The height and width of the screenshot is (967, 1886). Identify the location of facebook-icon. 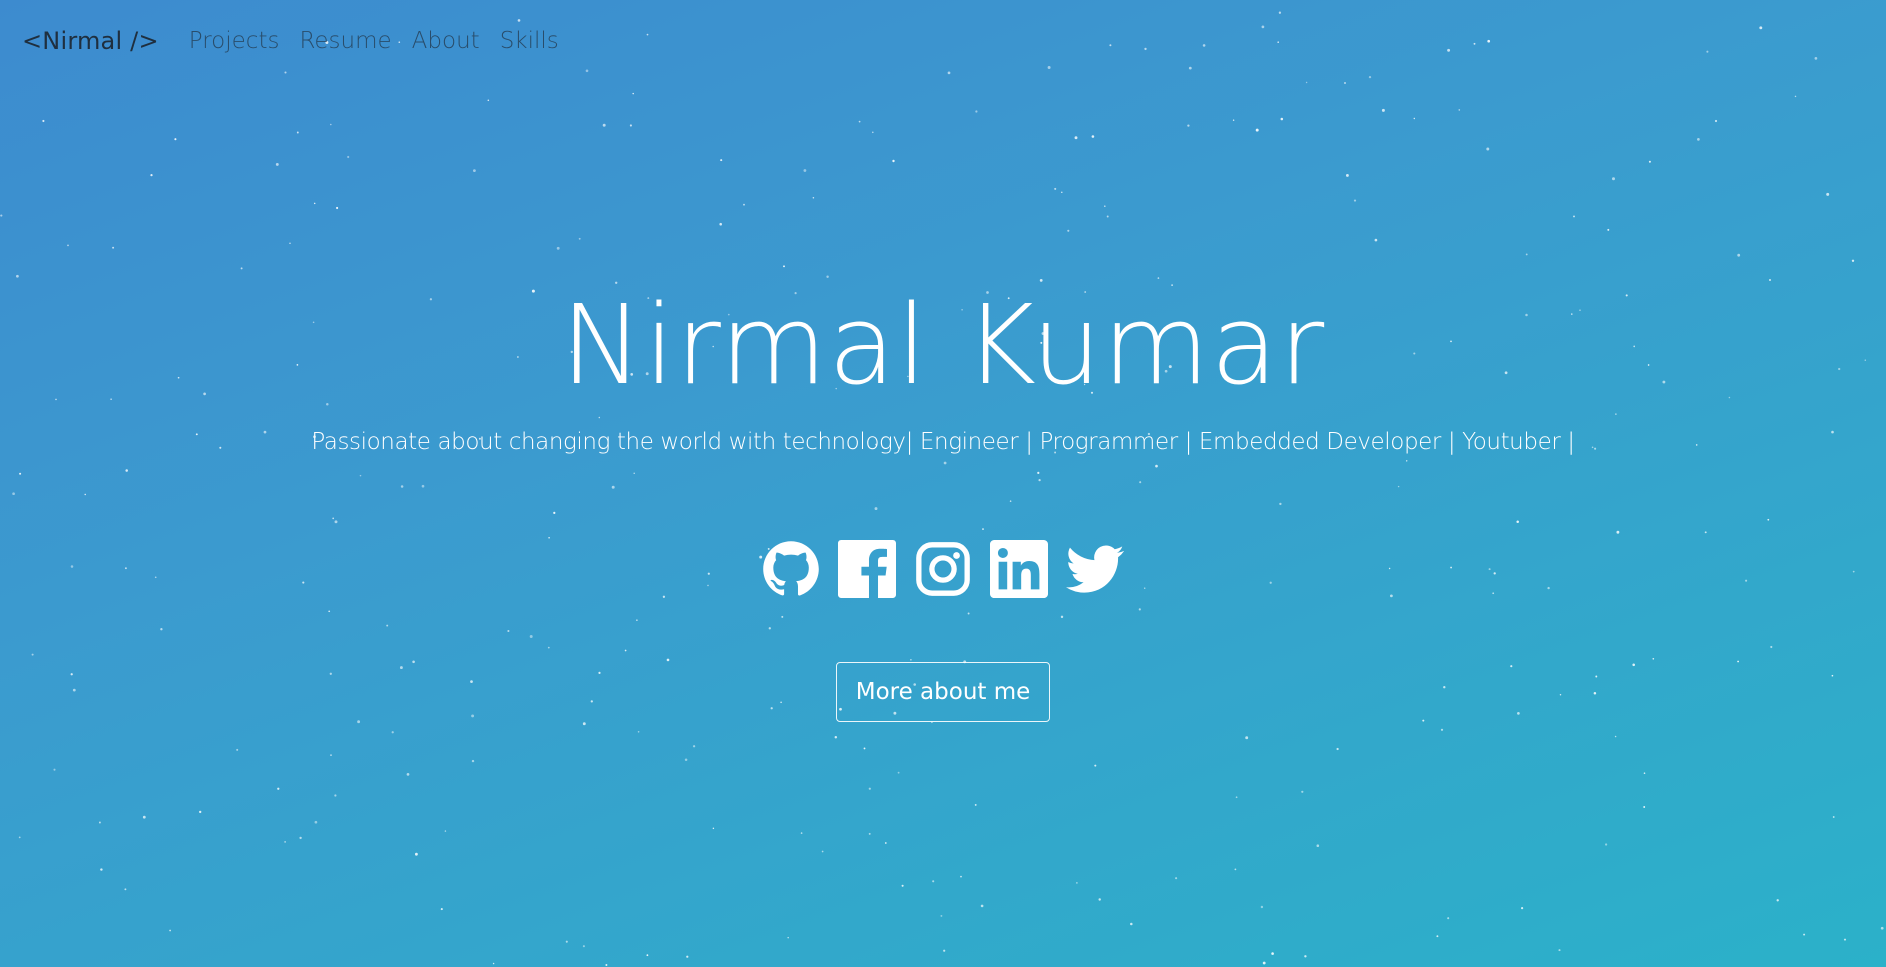
(867, 569).